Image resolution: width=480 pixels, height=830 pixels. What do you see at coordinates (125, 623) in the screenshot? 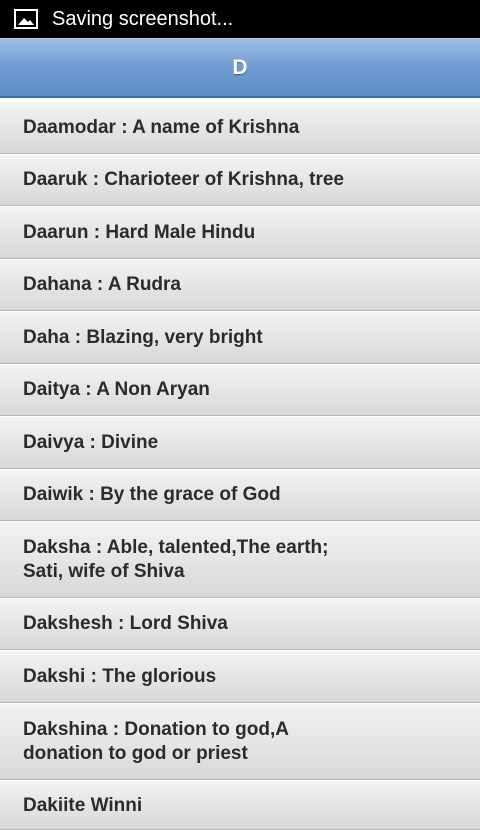
I see `list-item-label: Dakshesh : Lord Shiva` at bounding box center [125, 623].